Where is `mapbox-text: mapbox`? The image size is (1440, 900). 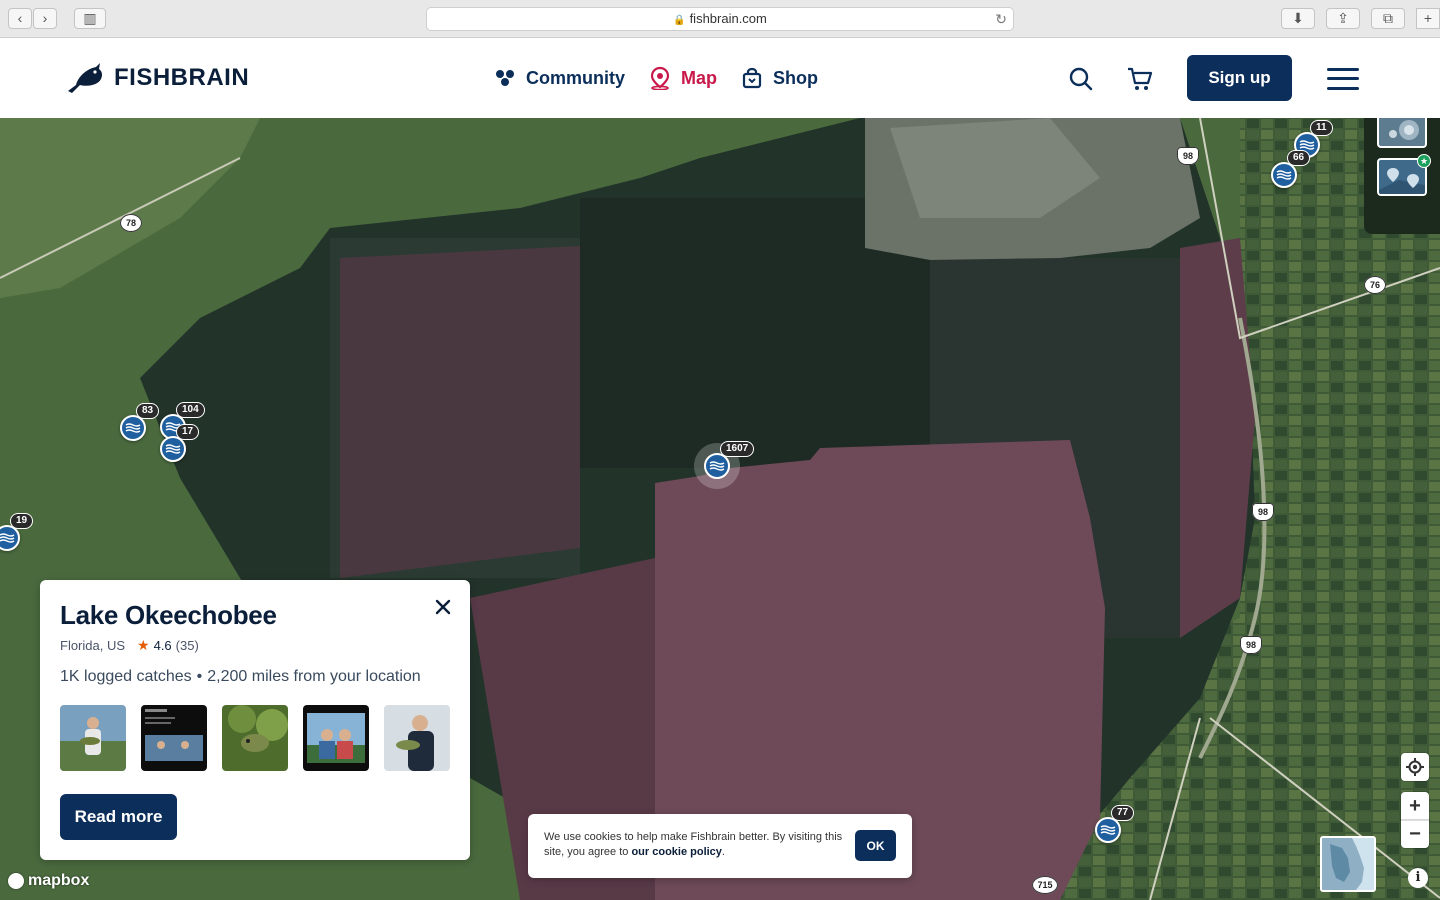 mapbox-text: mapbox is located at coordinates (59, 880).